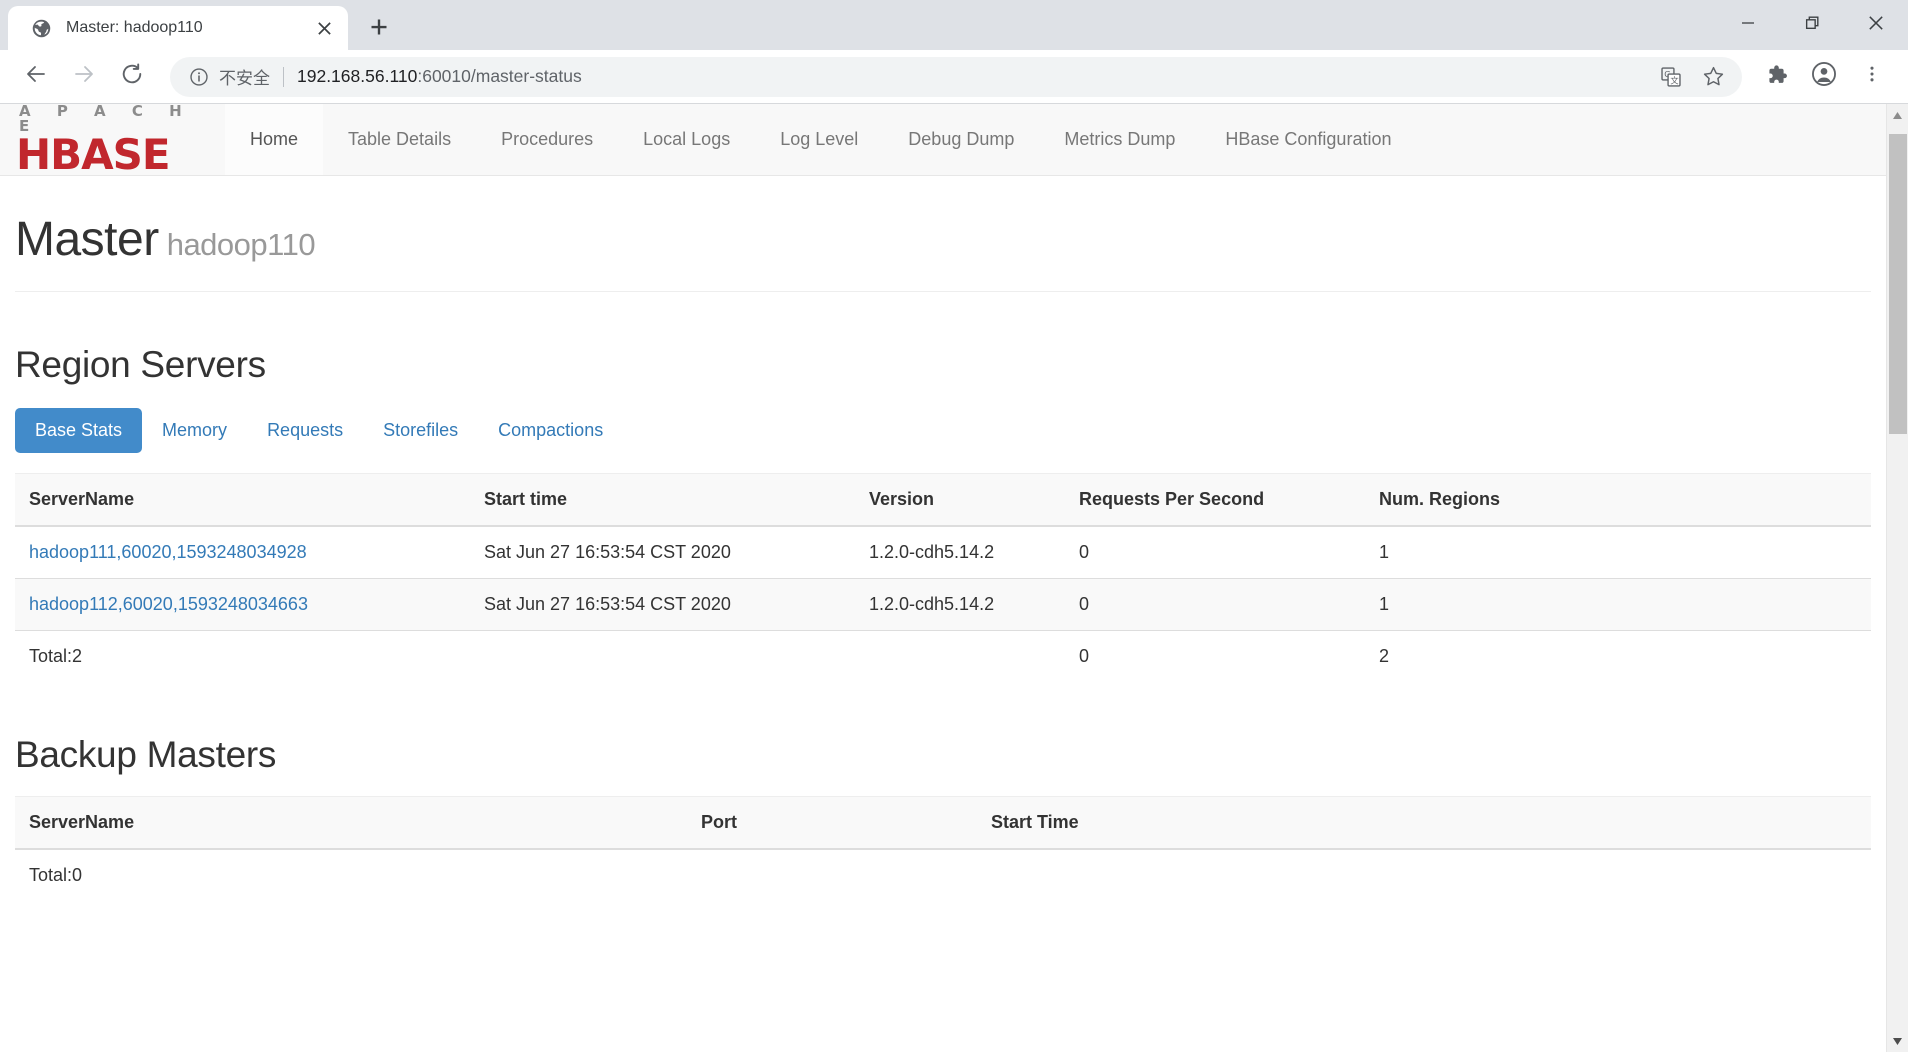  I want to click on backup-masters-table-head: ServerName Port Start Time, so click(943, 822).